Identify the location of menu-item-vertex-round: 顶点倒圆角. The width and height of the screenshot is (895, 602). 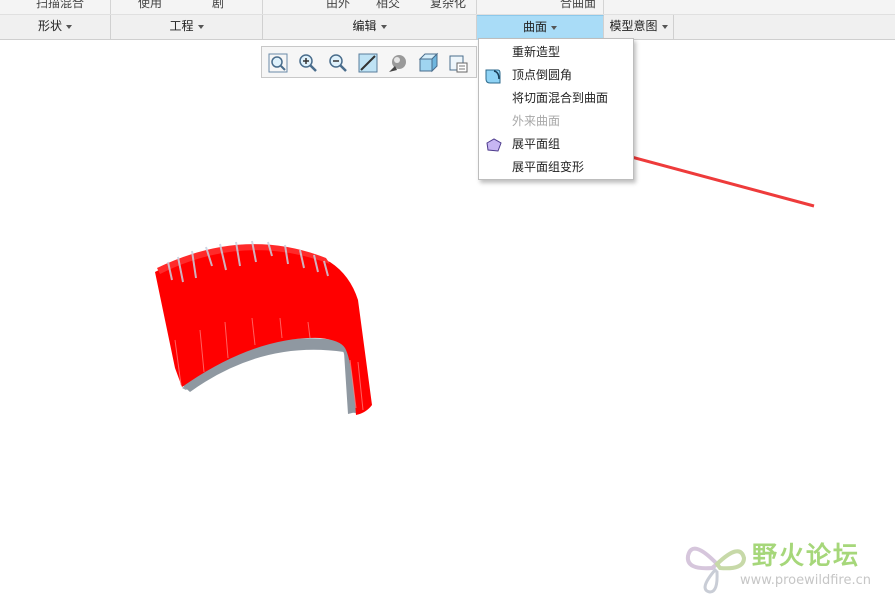
(556, 75).